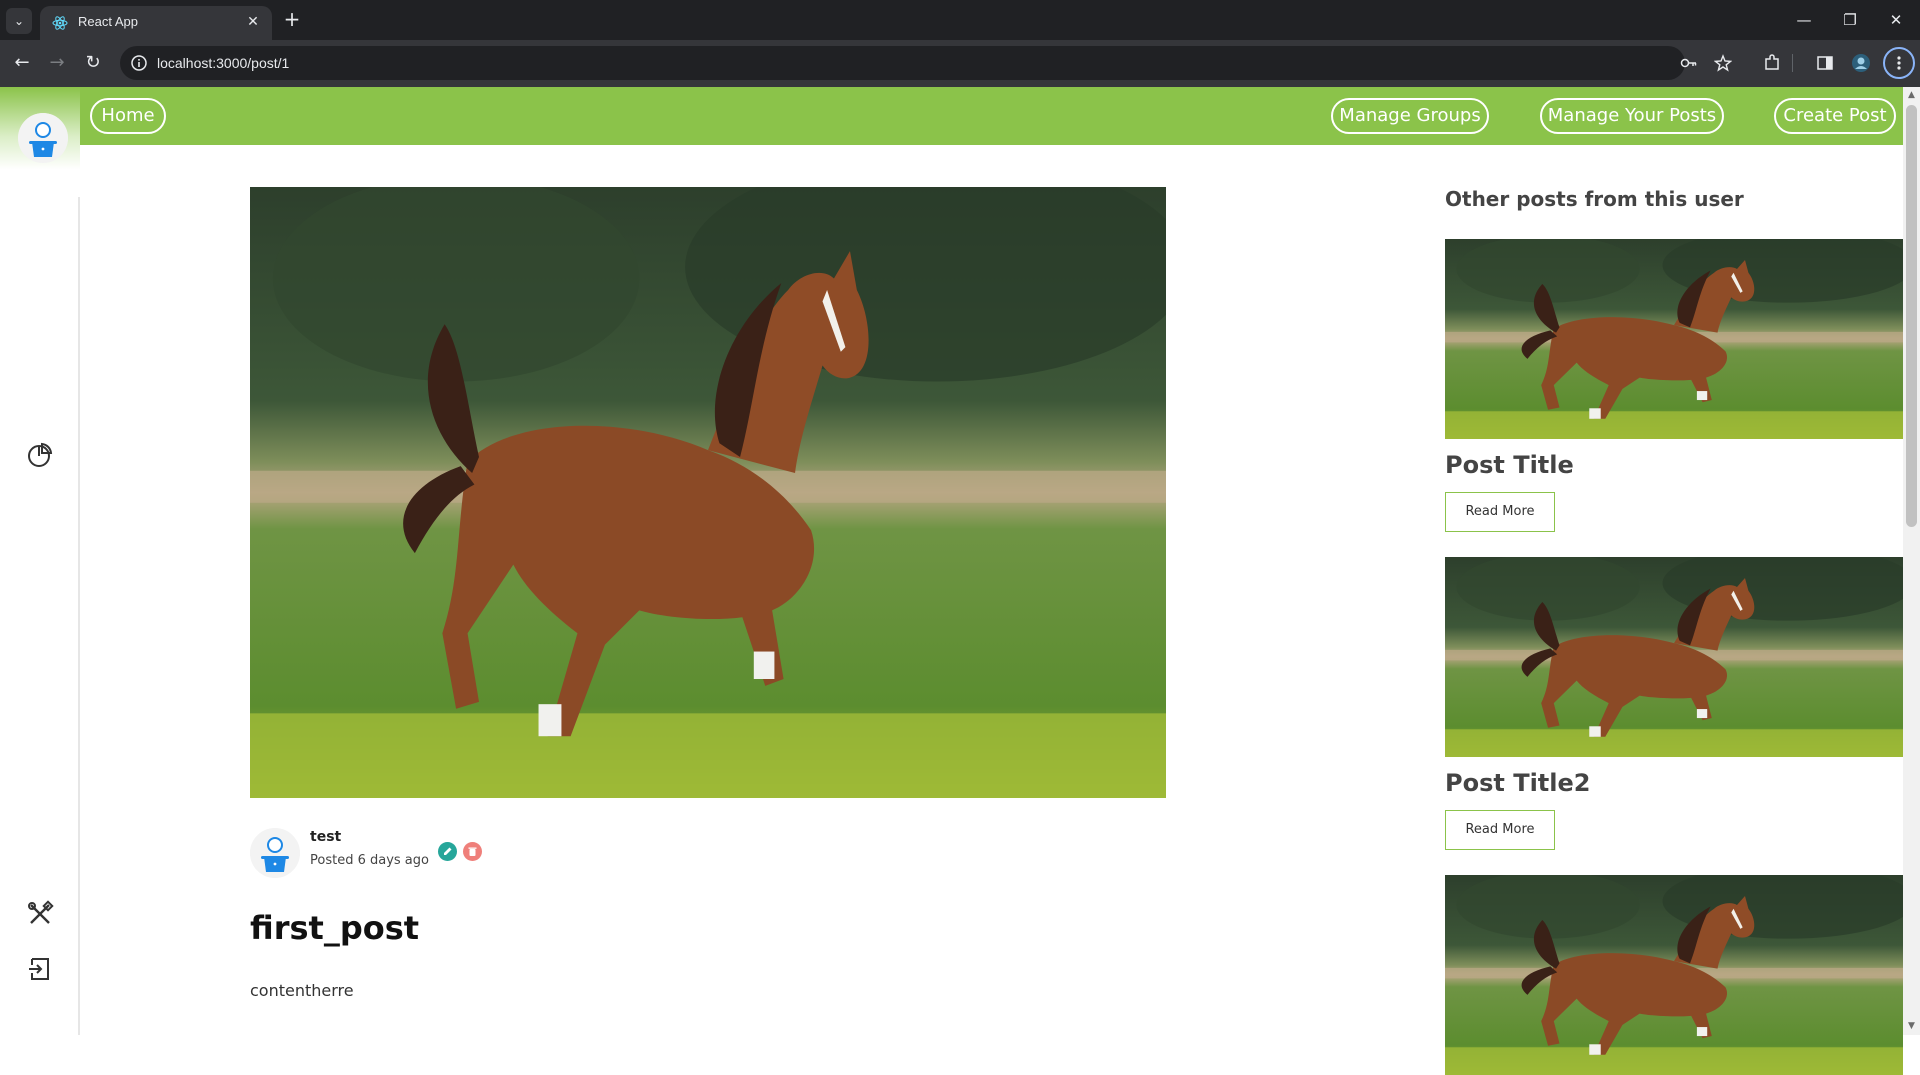 Image resolution: width=1920 pixels, height=1075 pixels. I want to click on home-button: Home, so click(128, 116).